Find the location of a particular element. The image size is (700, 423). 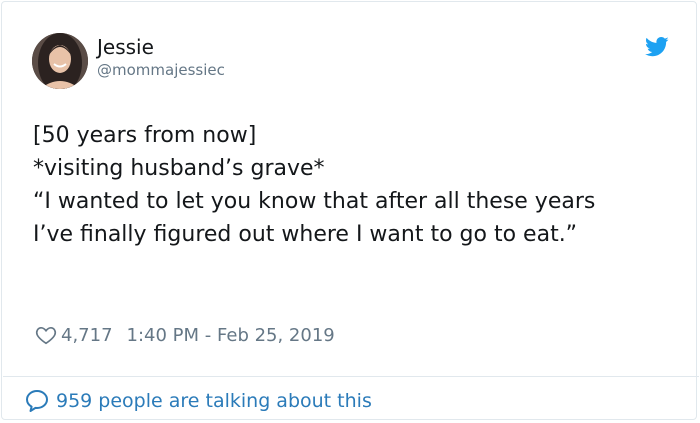

like-count: 4,717 is located at coordinates (87, 335).